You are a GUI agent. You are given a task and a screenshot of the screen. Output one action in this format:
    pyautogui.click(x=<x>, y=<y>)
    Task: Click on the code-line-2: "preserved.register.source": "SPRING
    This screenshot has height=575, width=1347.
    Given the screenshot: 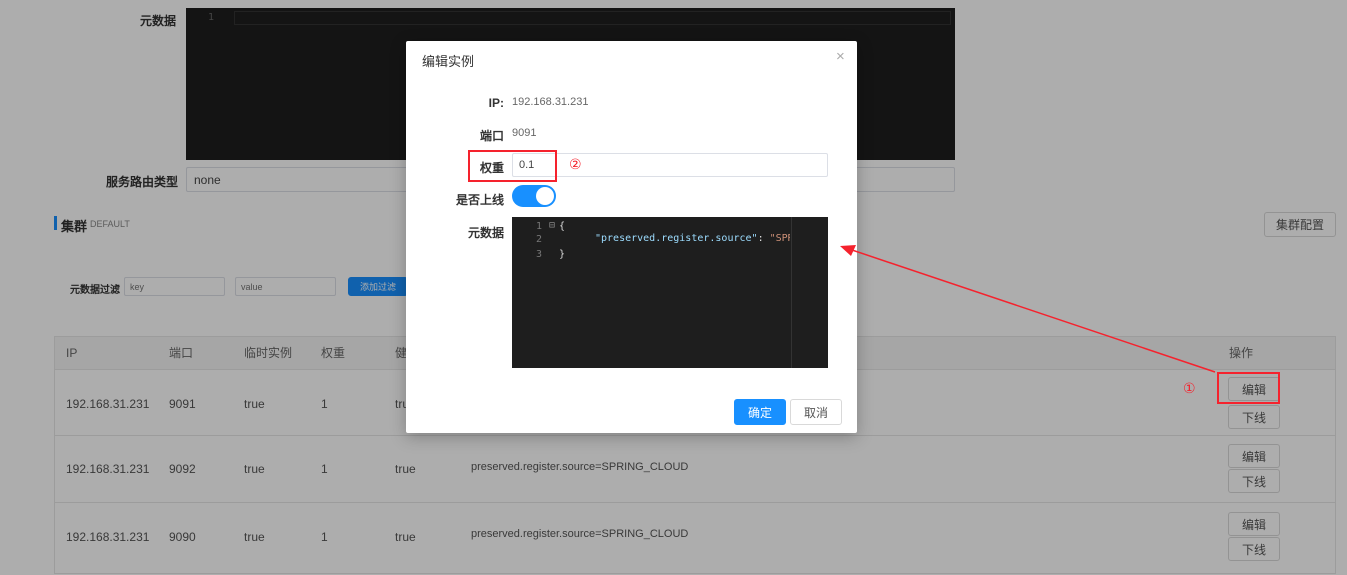 What is the action you would take?
    pyautogui.click(x=692, y=238)
    